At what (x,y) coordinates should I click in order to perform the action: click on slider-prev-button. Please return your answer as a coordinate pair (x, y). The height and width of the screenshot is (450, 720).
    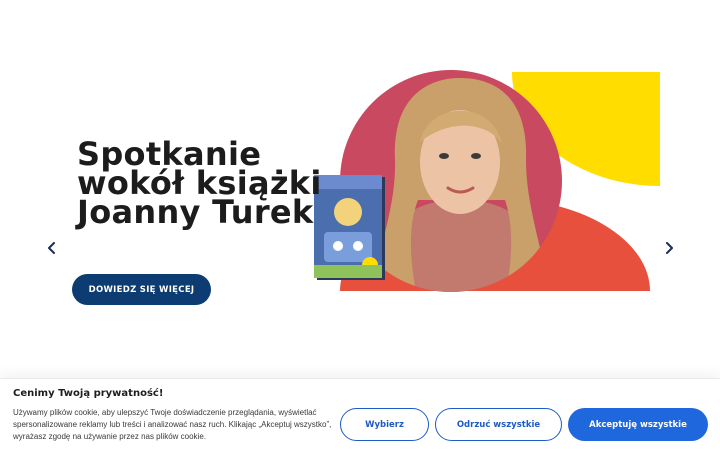
    Looking at the image, I should click on (52, 248).